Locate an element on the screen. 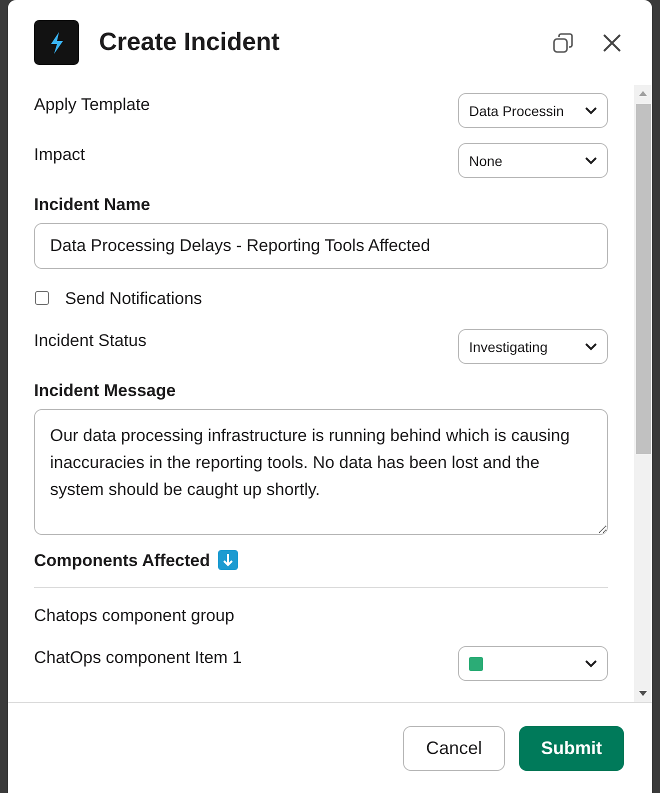  checkbox-label: Send Notifications is located at coordinates (133, 298).